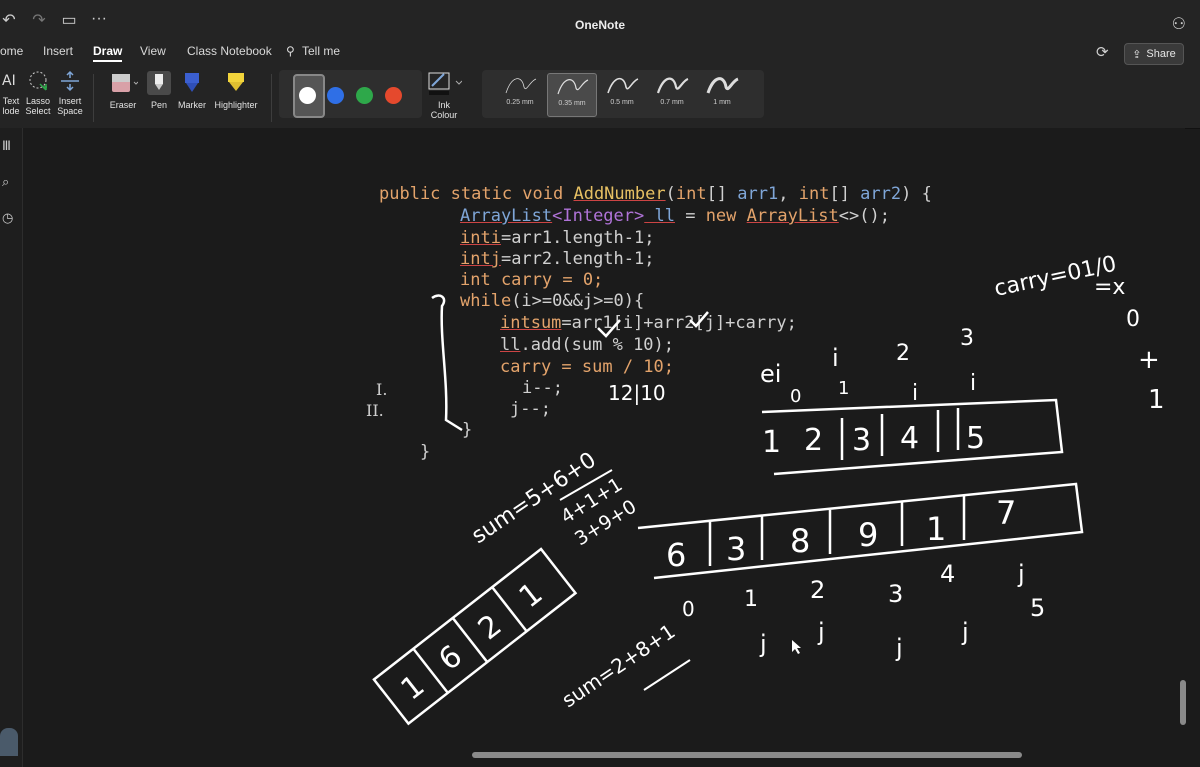 The width and height of the screenshot is (1200, 767). I want to click on ink-result-box, so click(475, 636).